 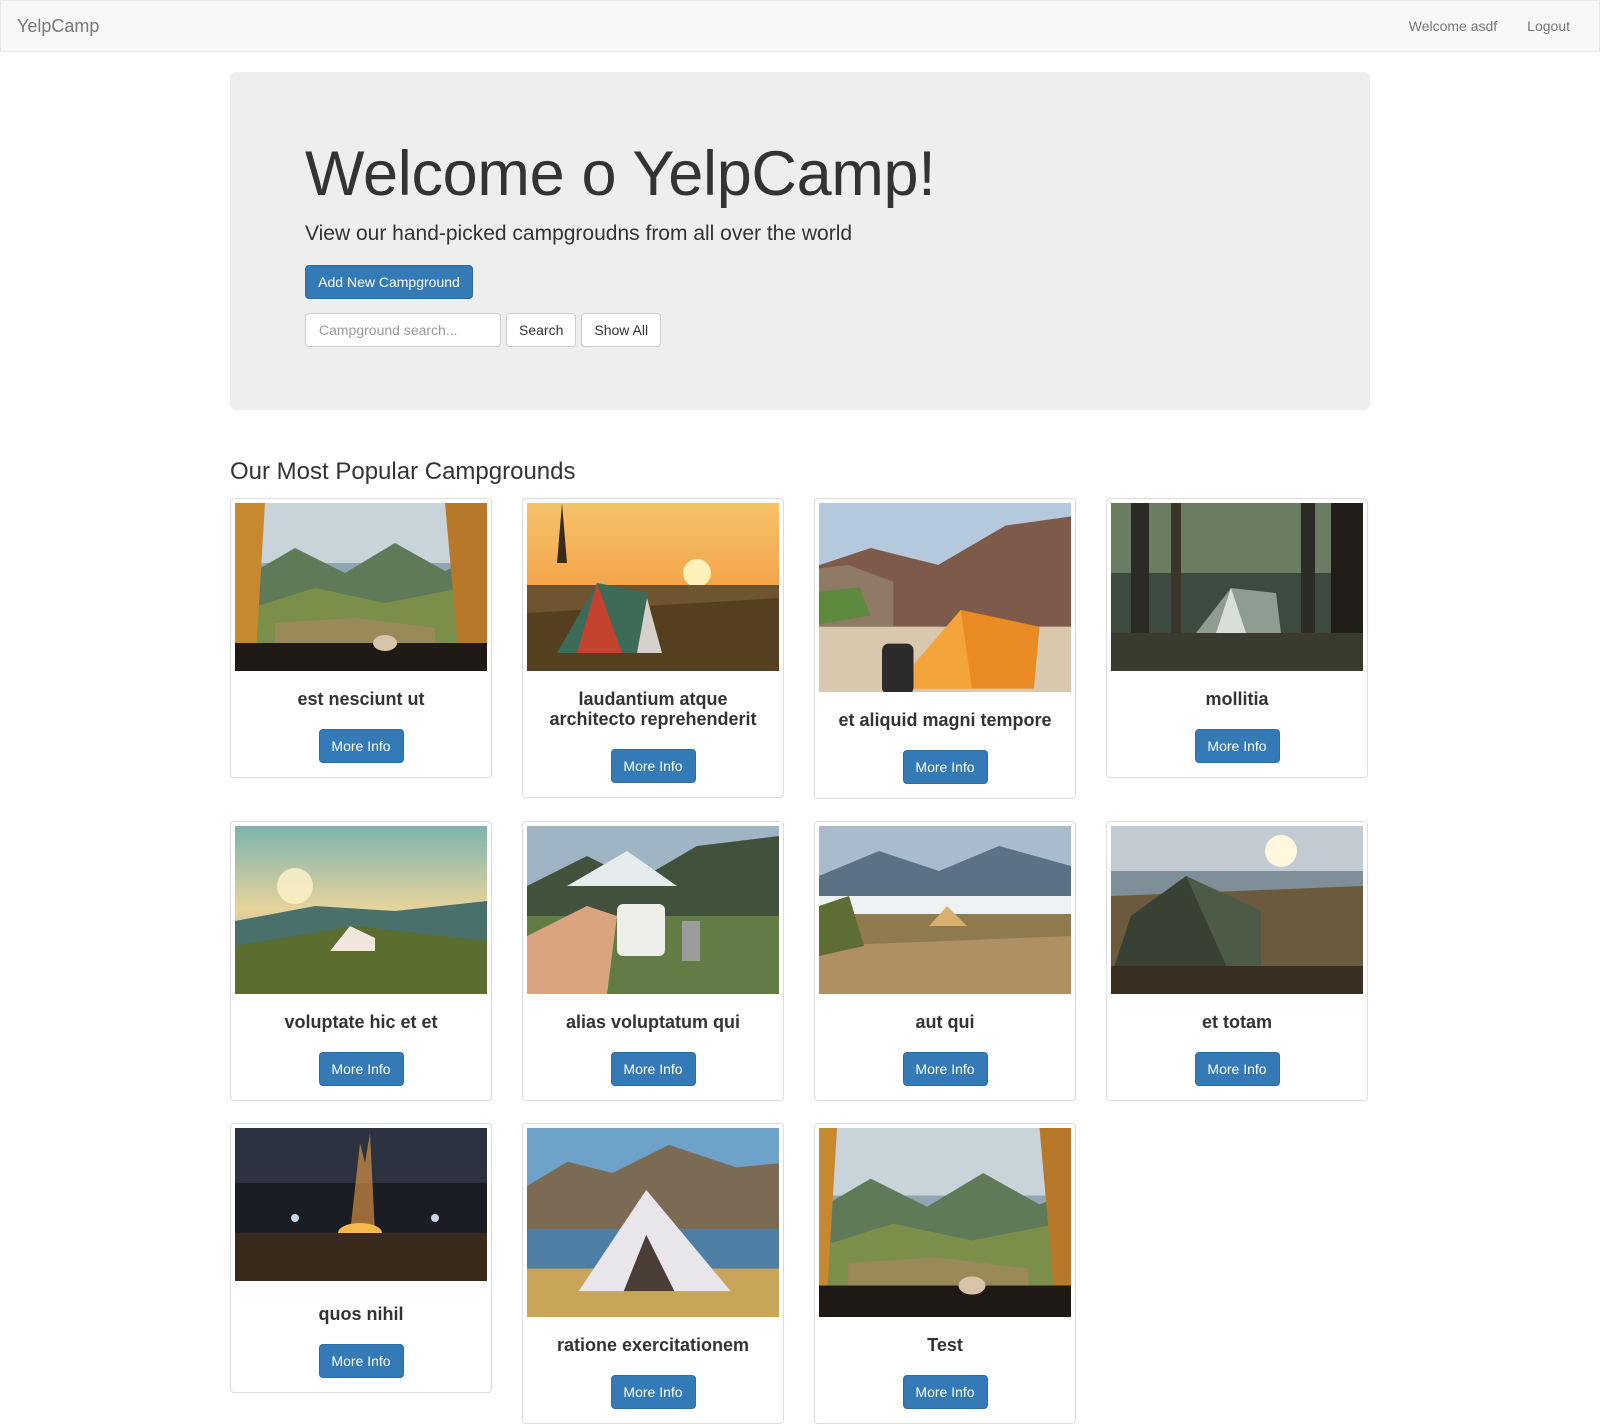 I want to click on campground-name: aut qui, so click(x=945, y=1022).